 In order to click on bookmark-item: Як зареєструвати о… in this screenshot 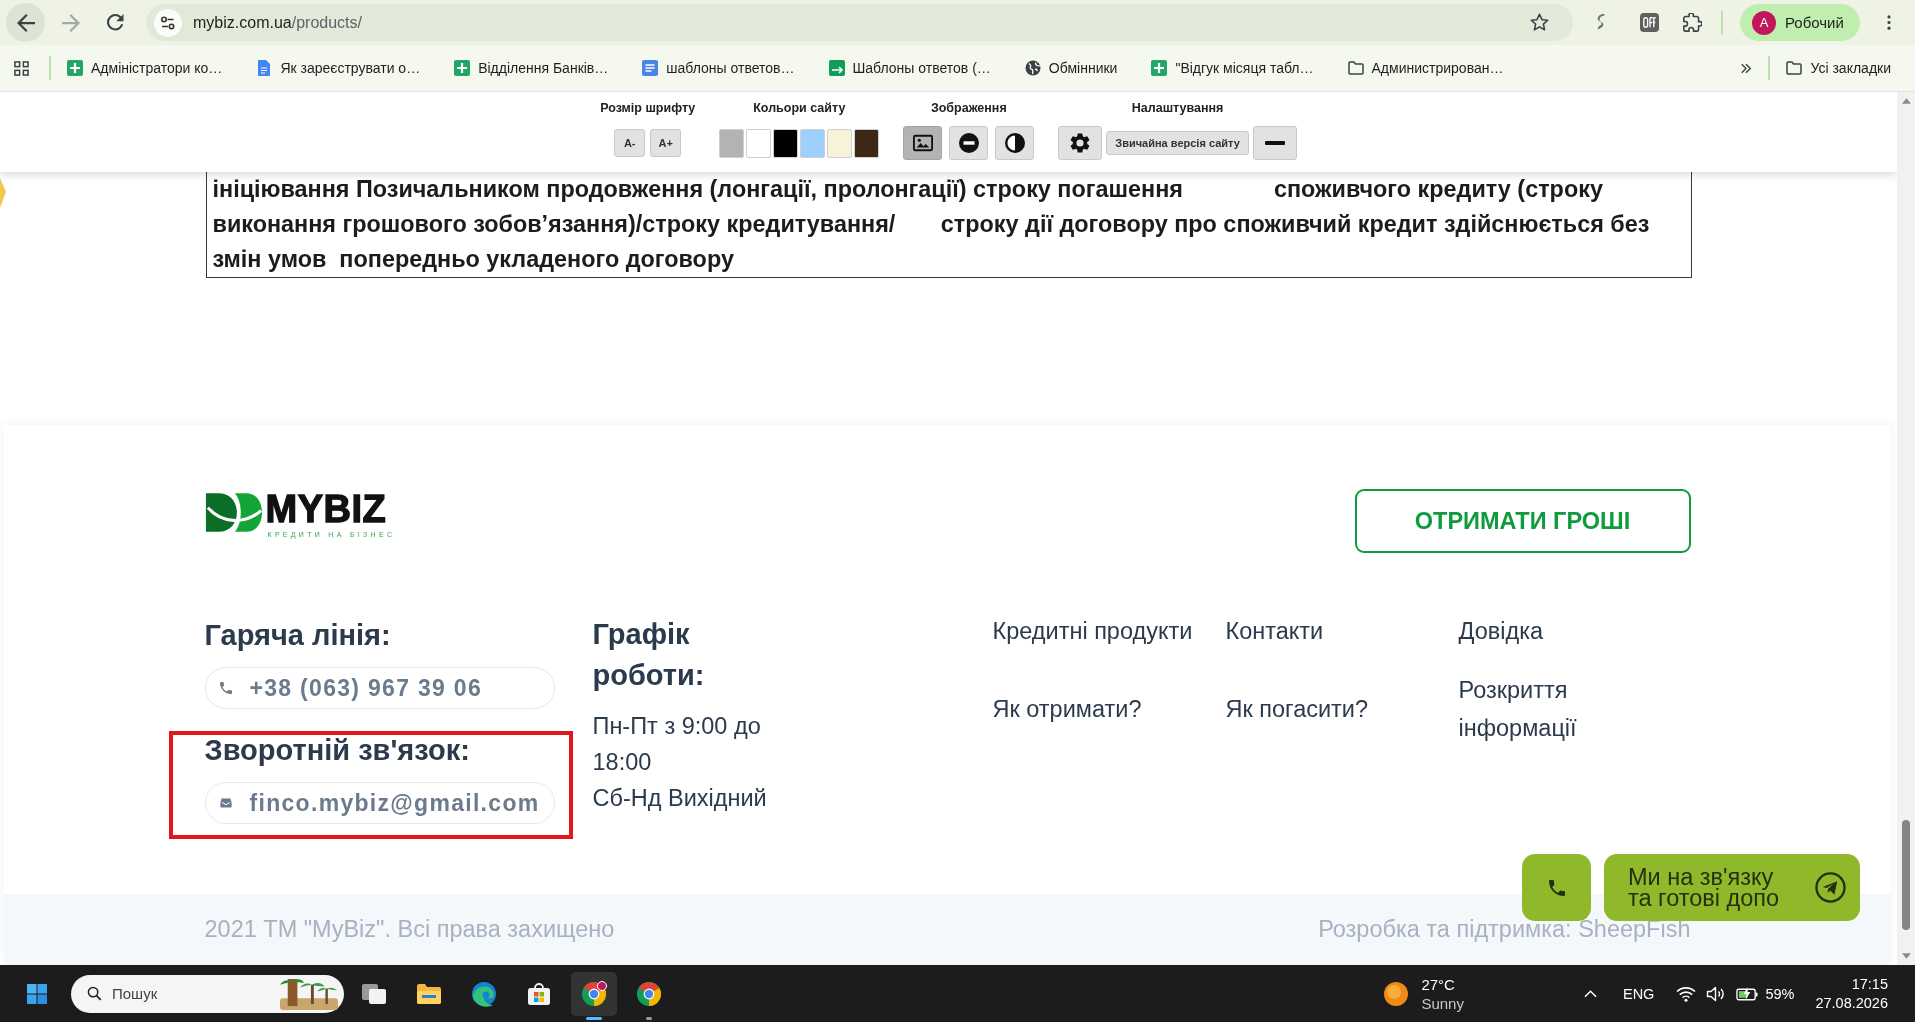, I will do `click(338, 68)`.